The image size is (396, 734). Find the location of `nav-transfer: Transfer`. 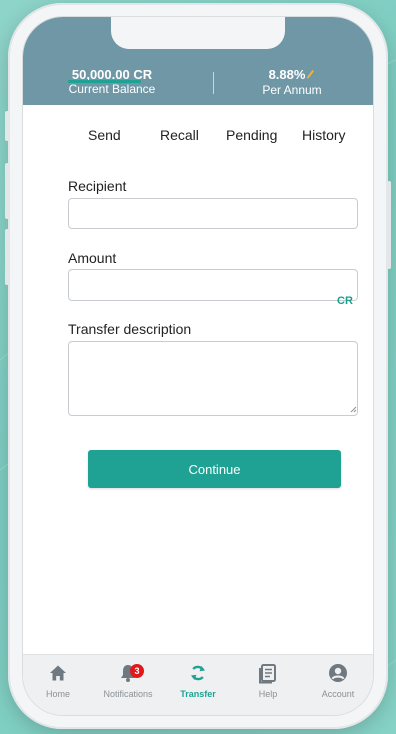

nav-transfer: Transfer is located at coordinates (198, 680).